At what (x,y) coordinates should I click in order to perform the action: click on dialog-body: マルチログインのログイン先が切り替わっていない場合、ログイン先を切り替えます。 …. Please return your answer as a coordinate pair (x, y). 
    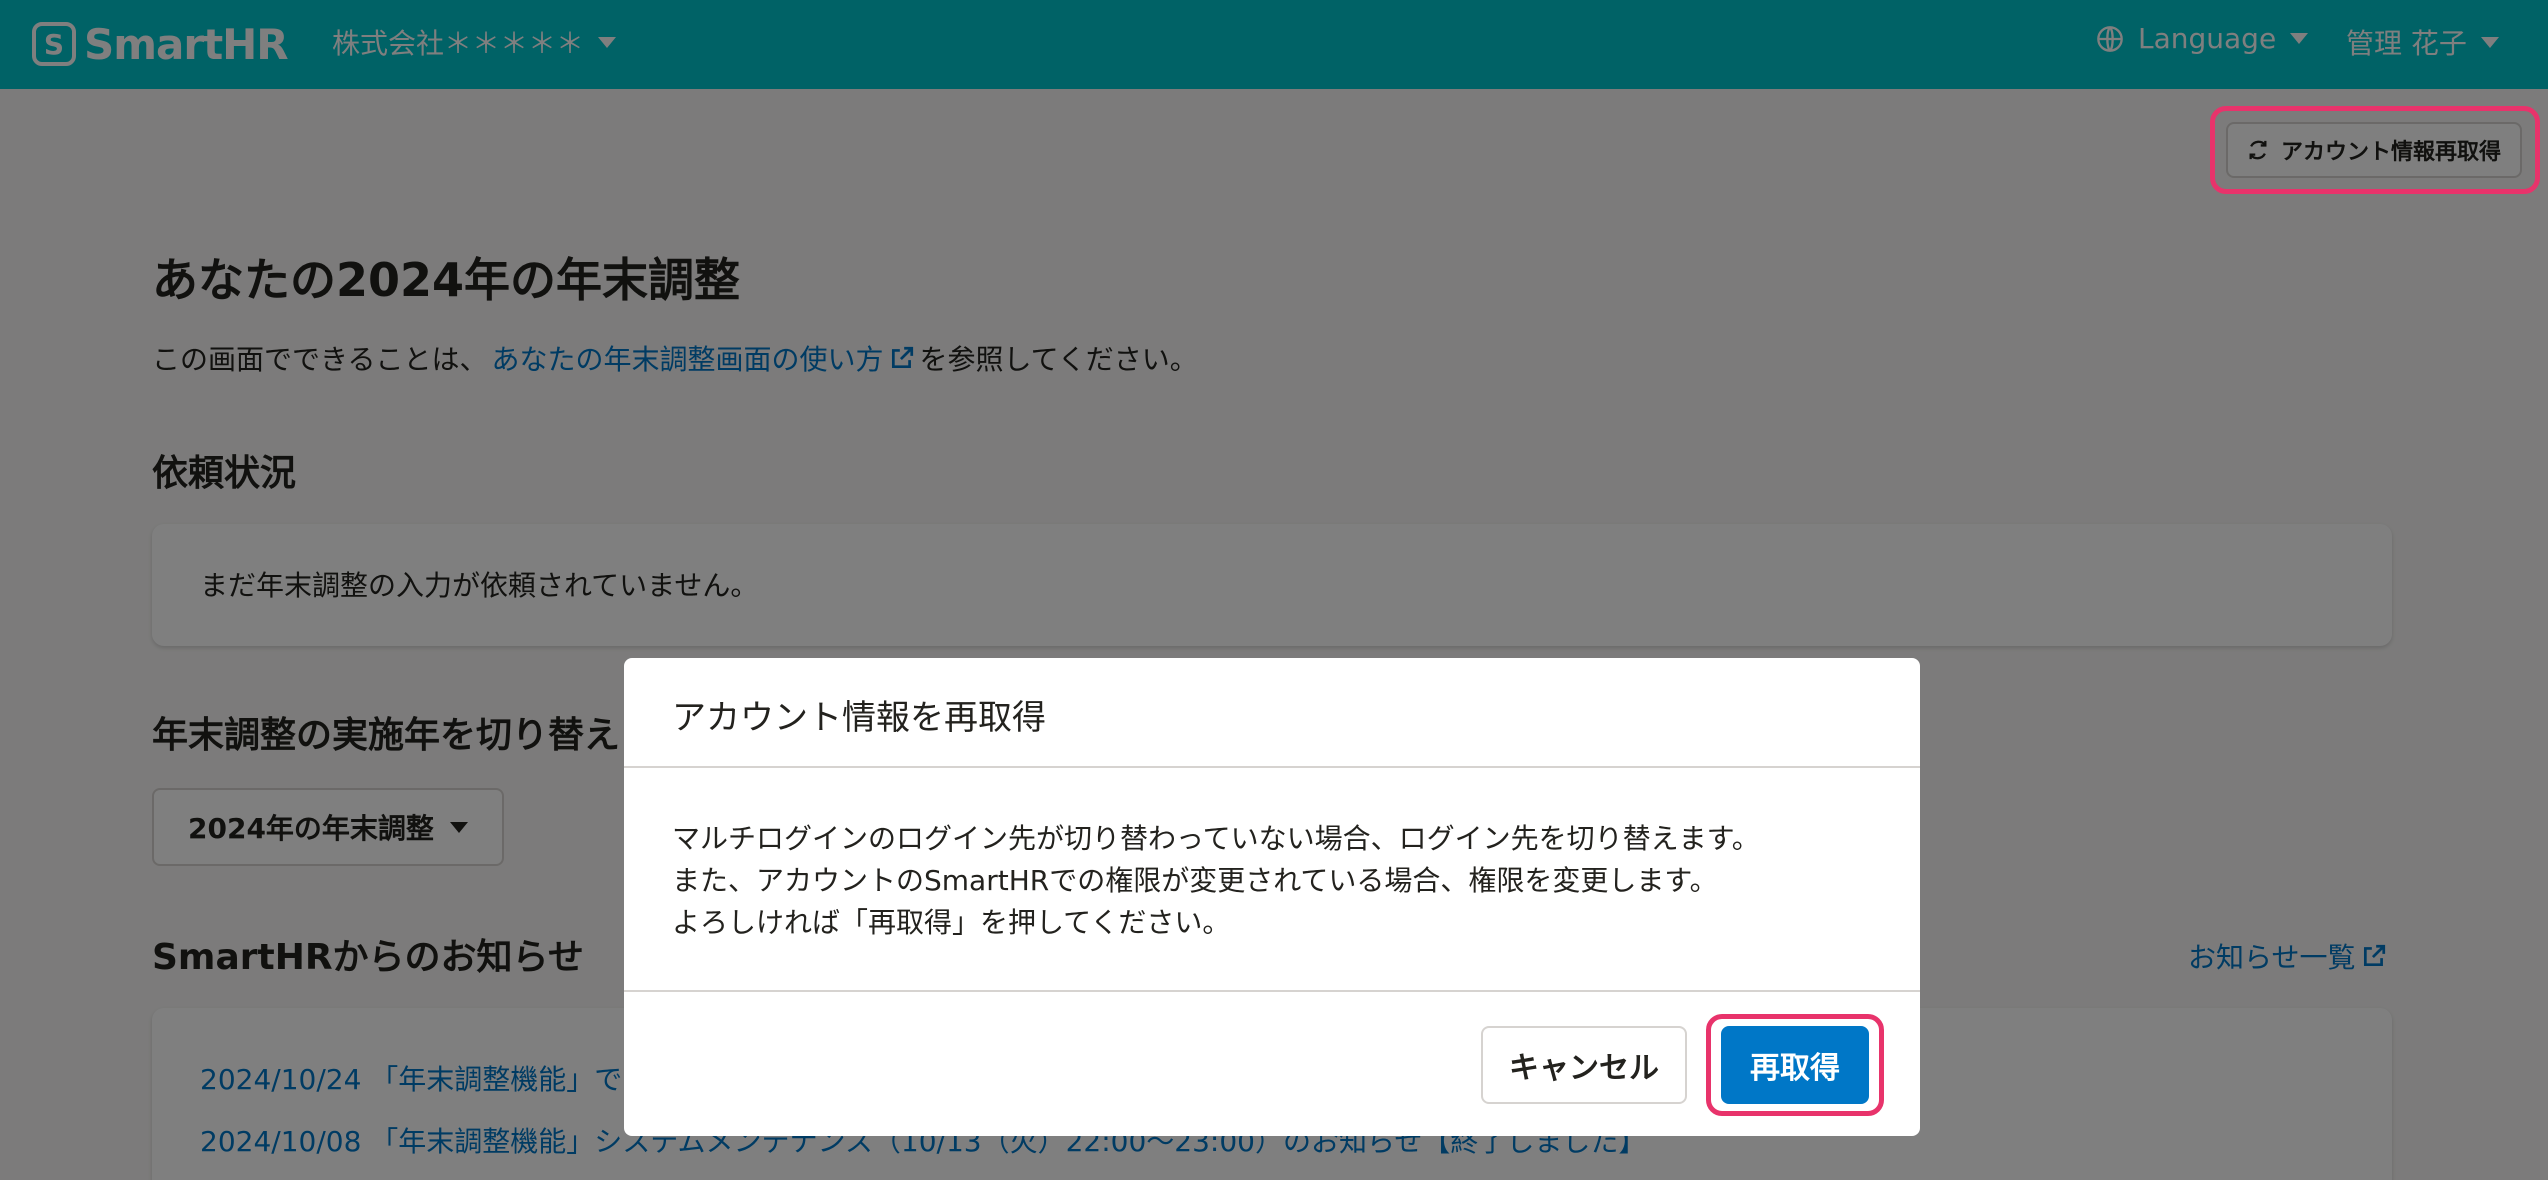
    Looking at the image, I should click on (1216, 881).